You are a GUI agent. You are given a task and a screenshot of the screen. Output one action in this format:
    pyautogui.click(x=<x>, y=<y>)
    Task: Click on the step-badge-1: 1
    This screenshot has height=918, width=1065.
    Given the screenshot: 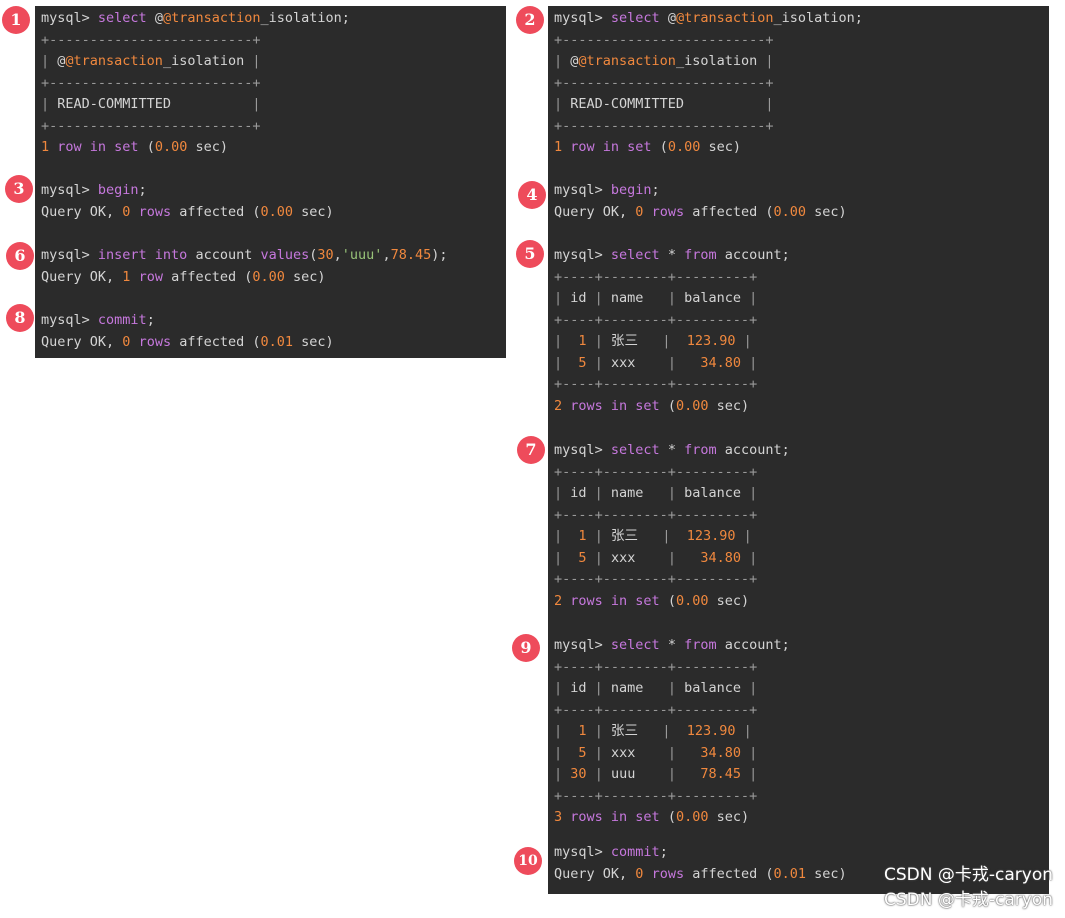 What is the action you would take?
    pyautogui.click(x=16, y=20)
    